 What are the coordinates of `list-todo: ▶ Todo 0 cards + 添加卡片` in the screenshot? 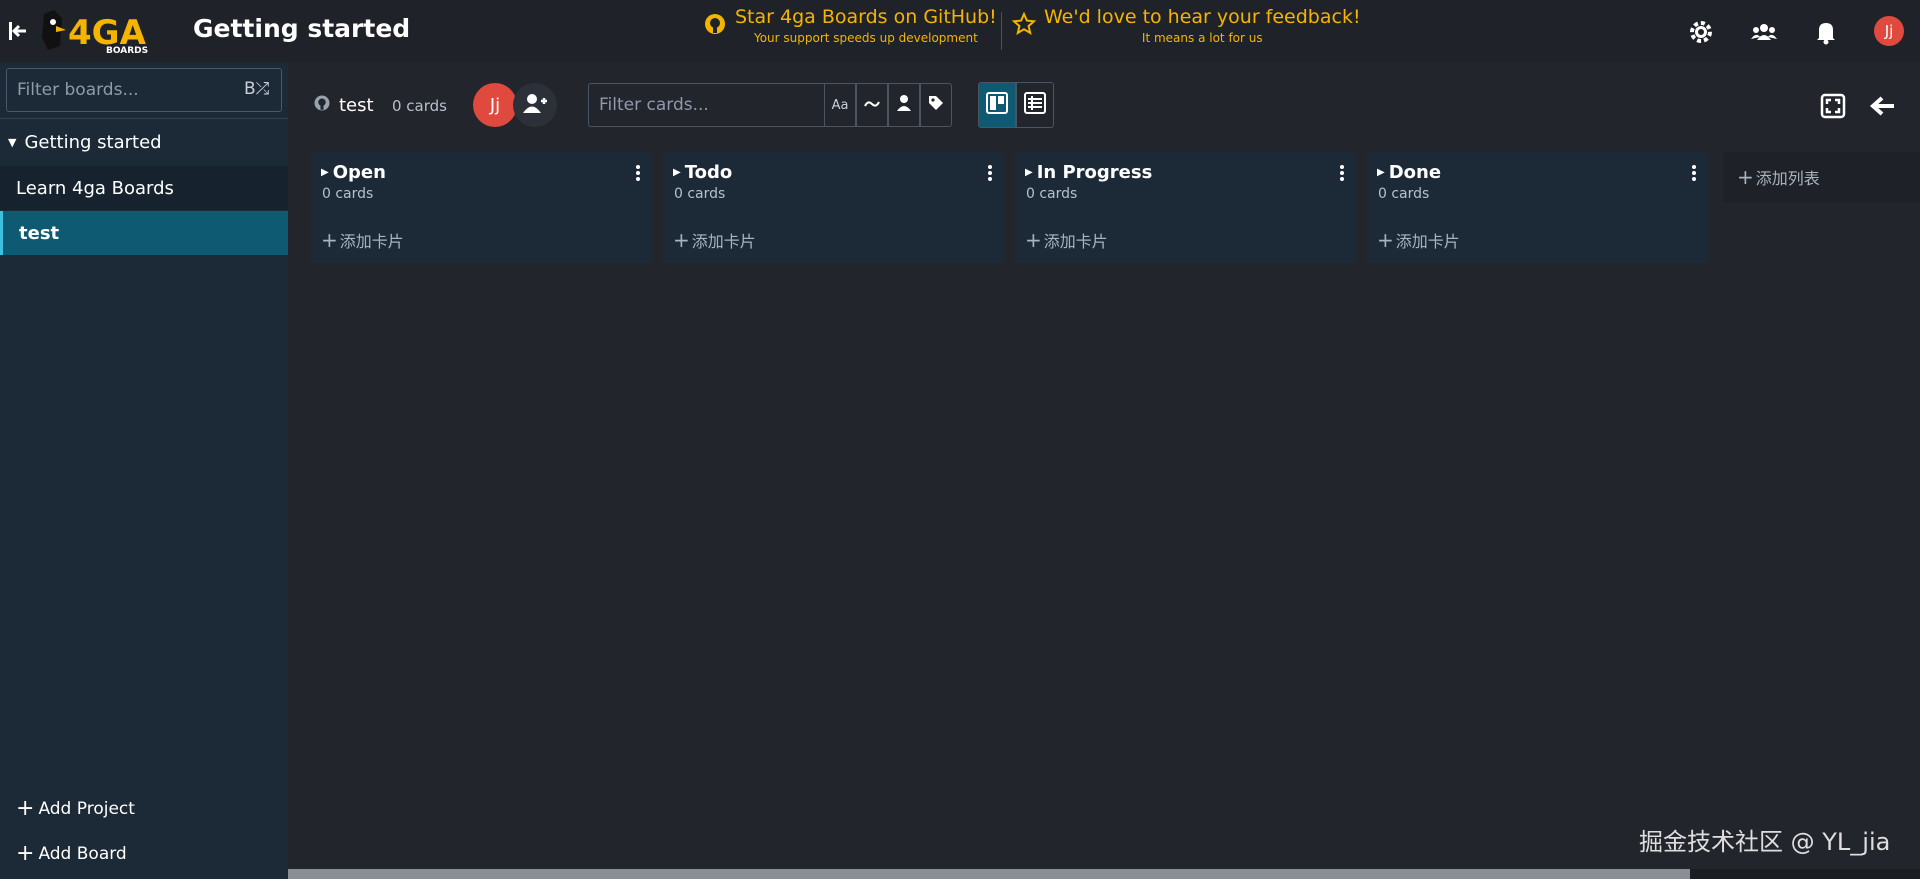 It's located at (833, 207).